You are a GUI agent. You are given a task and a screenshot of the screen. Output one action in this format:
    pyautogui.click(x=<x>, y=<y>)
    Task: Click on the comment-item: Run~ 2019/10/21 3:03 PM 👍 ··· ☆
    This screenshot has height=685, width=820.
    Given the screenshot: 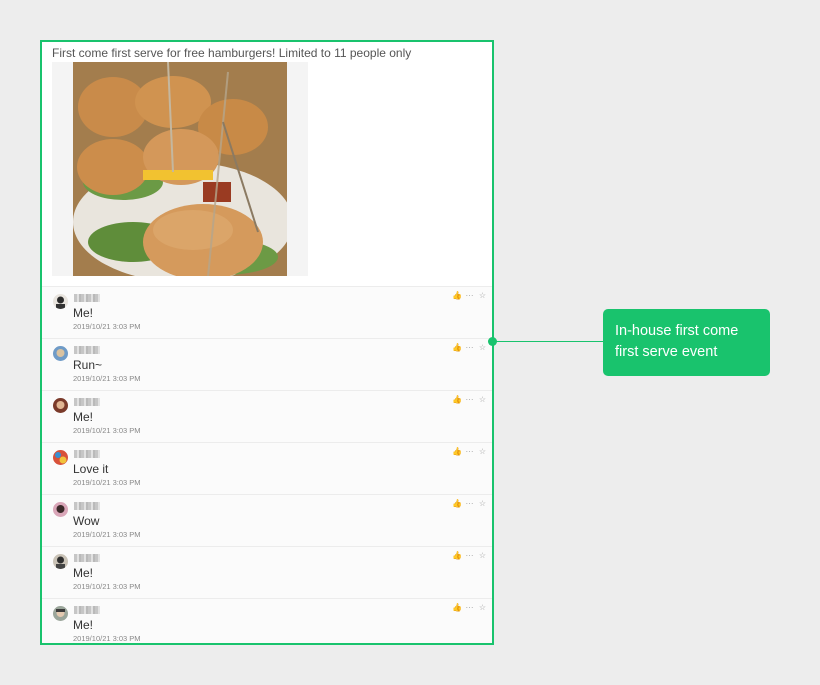 What is the action you would take?
    pyautogui.click(x=267, y=364)
    